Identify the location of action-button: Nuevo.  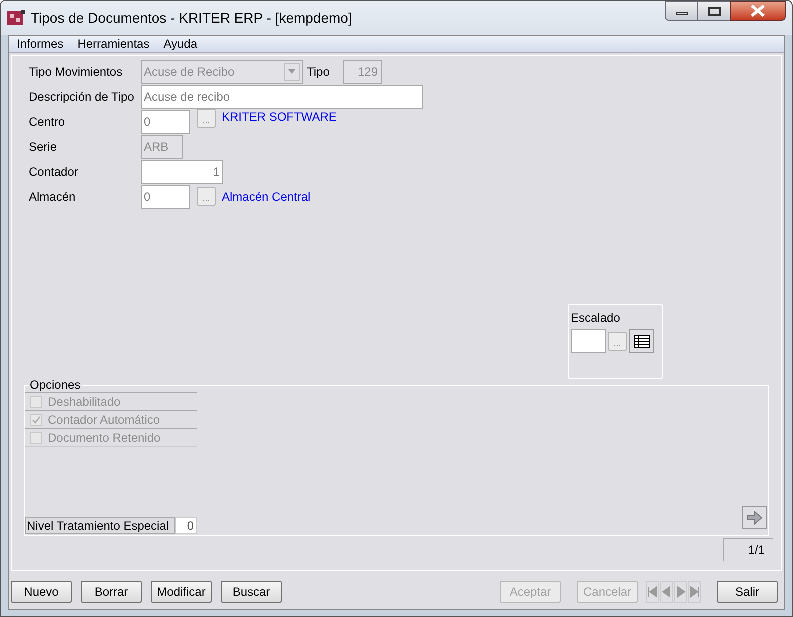
(41, 592).